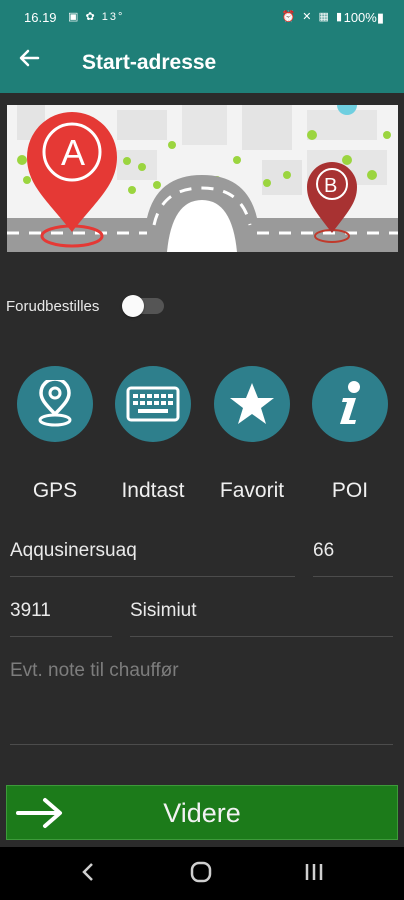 Image resolution: width=404 pixels, height=900 pixels. I want to click on favorite-button: Favorit, so click(252, 434).